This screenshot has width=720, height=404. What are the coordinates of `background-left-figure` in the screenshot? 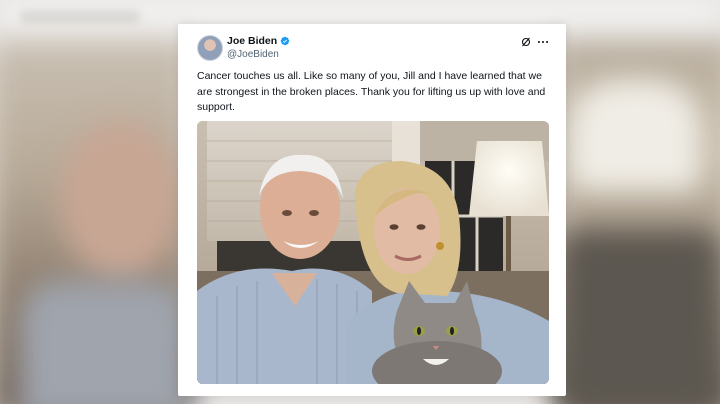 It's located at (120, 200).